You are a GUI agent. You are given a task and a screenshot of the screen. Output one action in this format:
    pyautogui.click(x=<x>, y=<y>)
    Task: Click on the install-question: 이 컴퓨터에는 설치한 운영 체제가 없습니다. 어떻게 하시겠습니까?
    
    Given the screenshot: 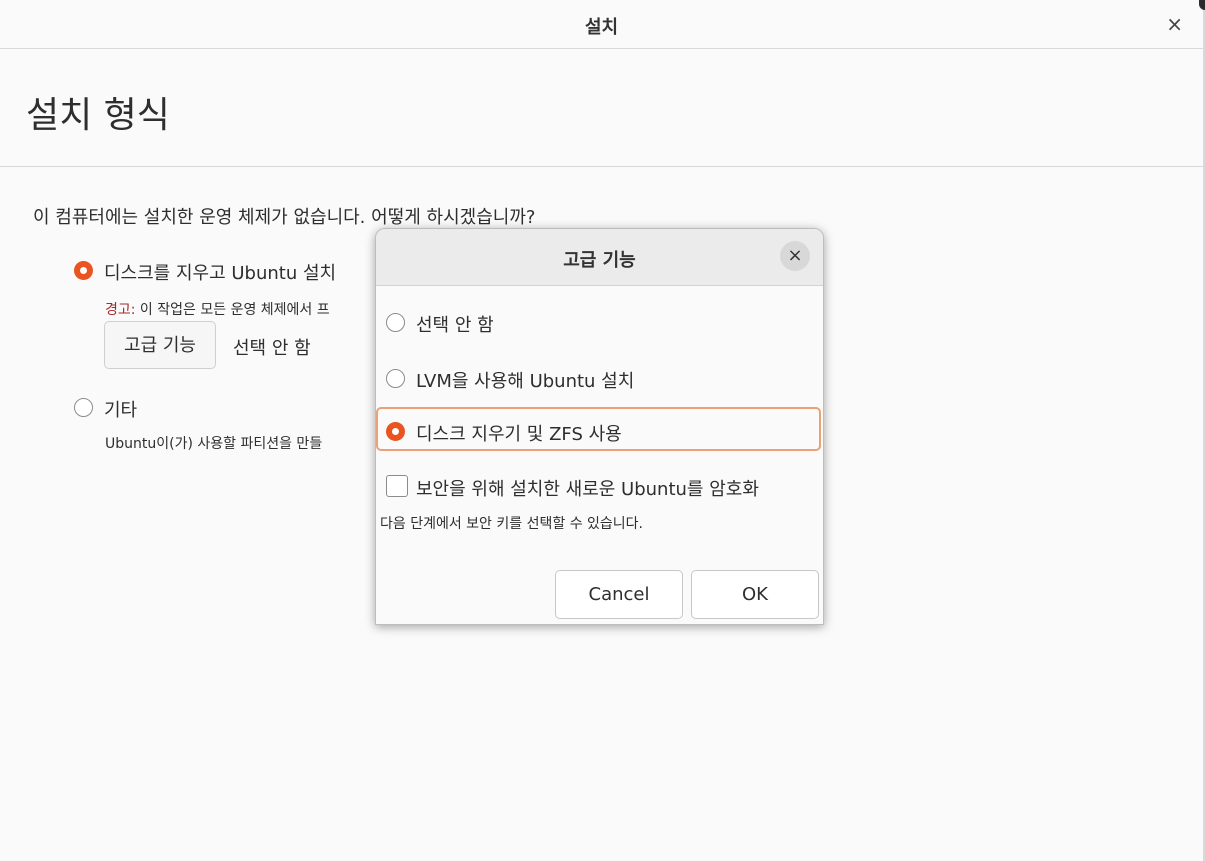 What is the action you would take?
    pyautogui.click(x=284, y=217)
    